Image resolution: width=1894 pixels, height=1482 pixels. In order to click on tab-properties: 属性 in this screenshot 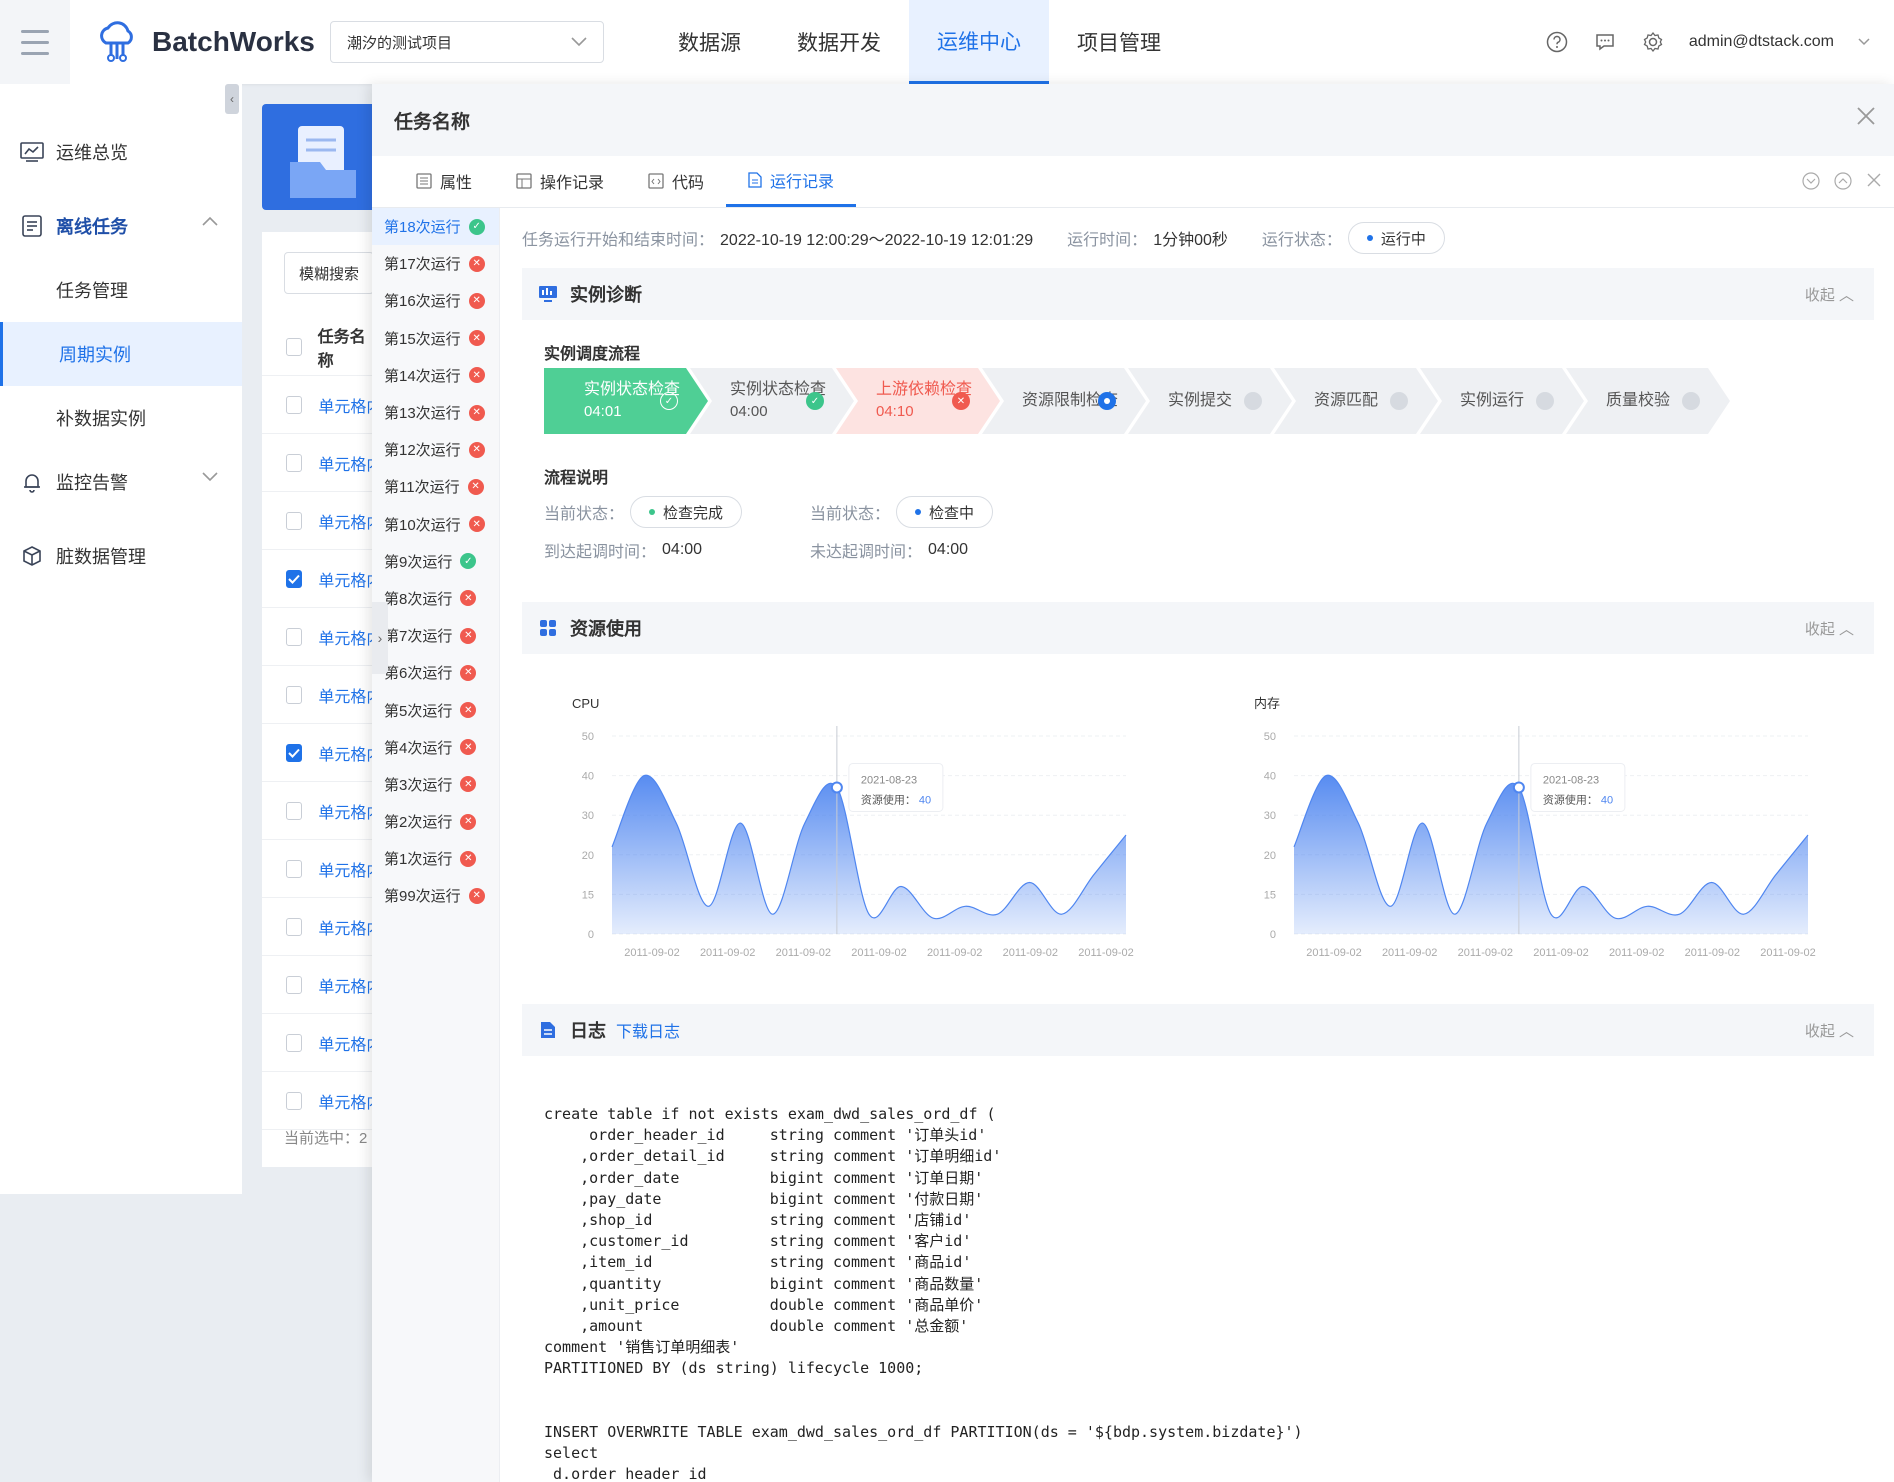, I will do `click(444, 181)`.